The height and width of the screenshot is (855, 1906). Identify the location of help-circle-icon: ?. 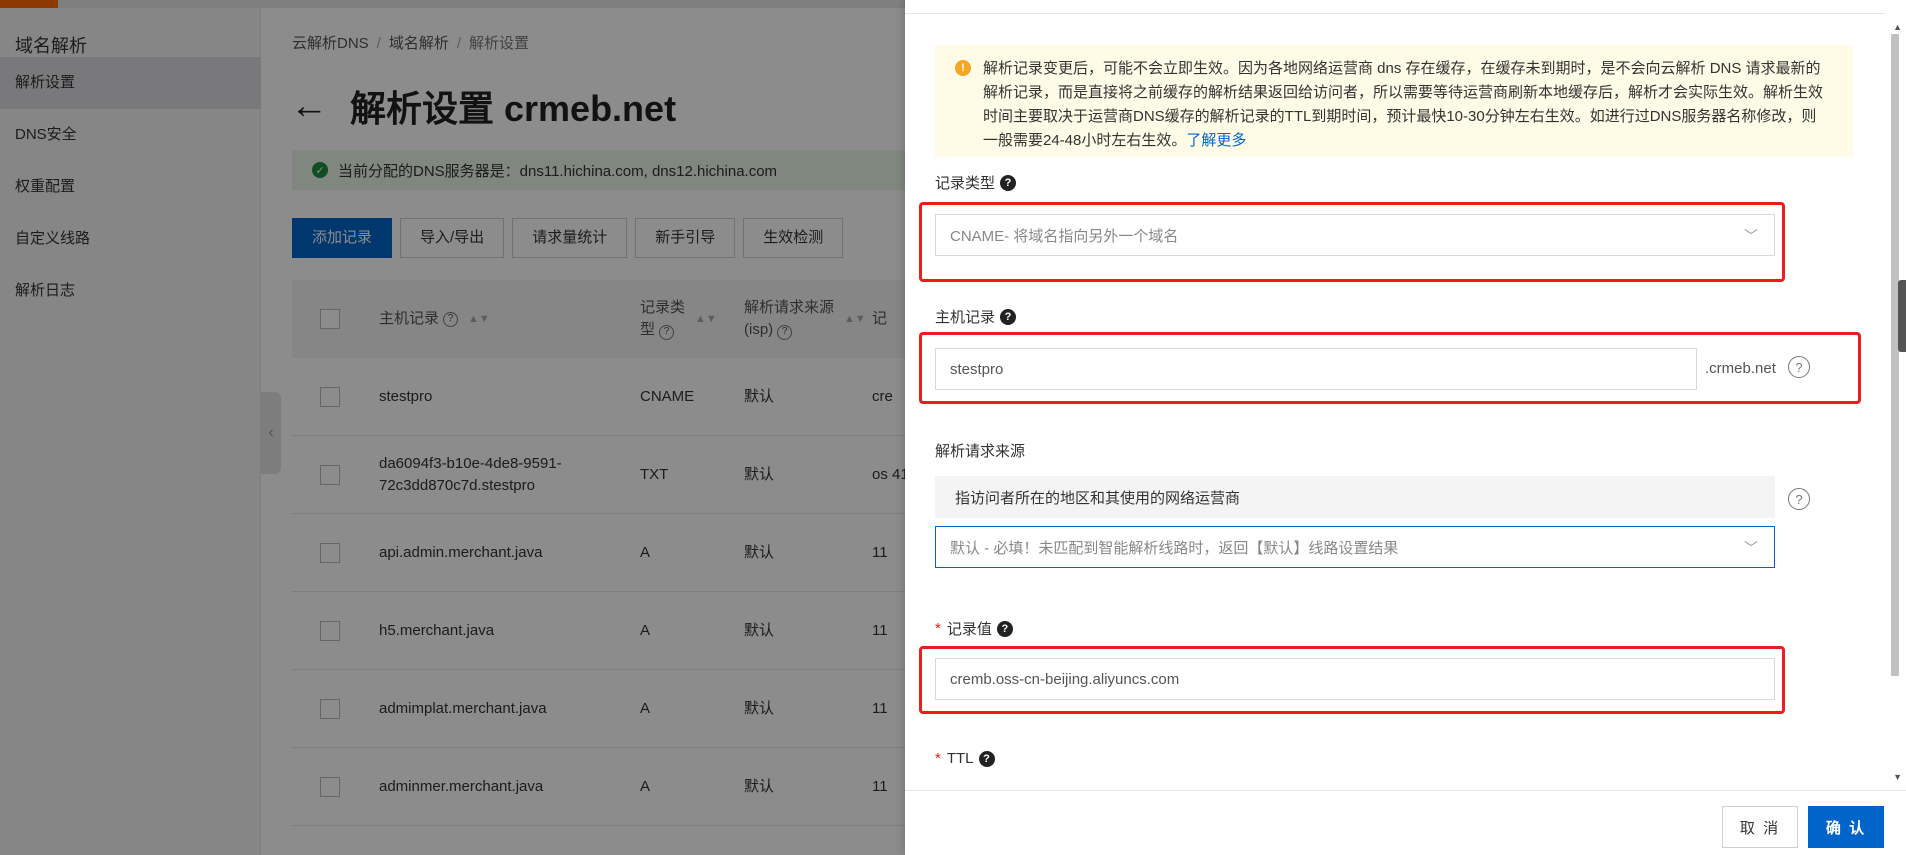
(1799, 499).